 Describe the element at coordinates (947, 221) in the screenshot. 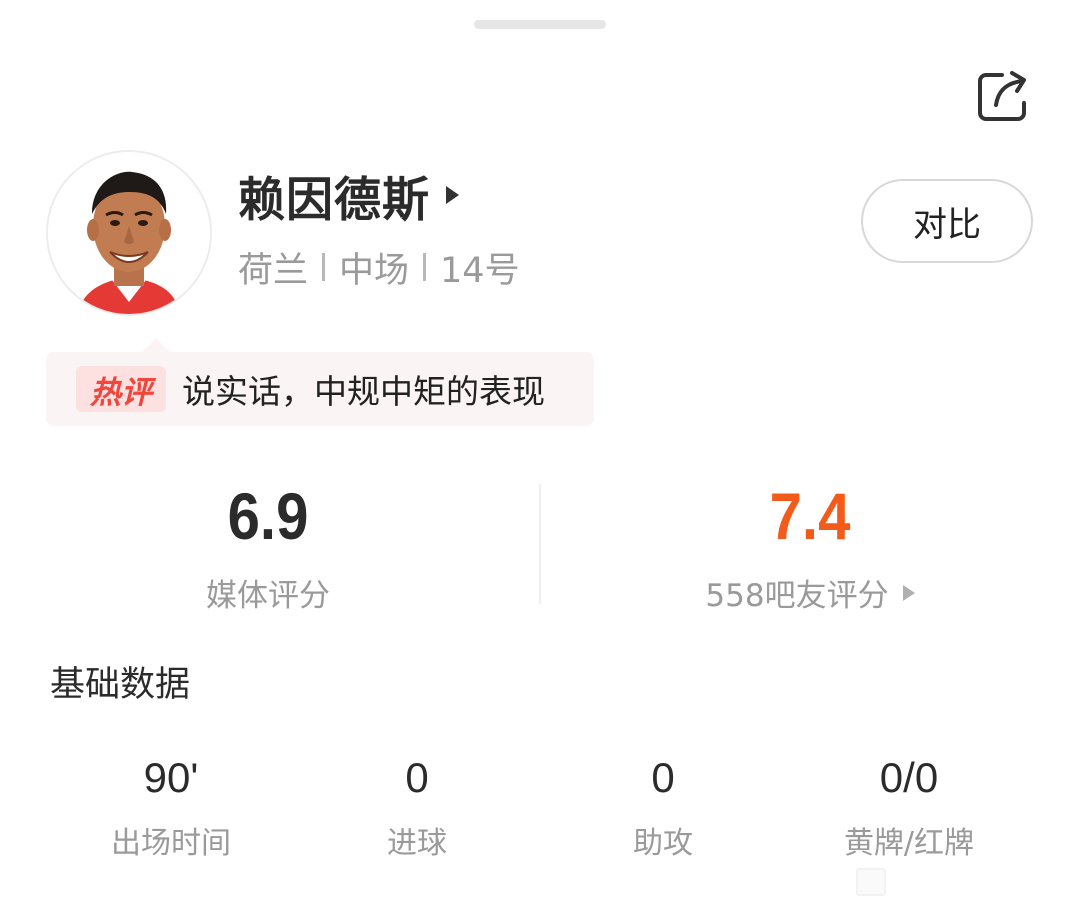

I see `compare-button: 对比` at that location.